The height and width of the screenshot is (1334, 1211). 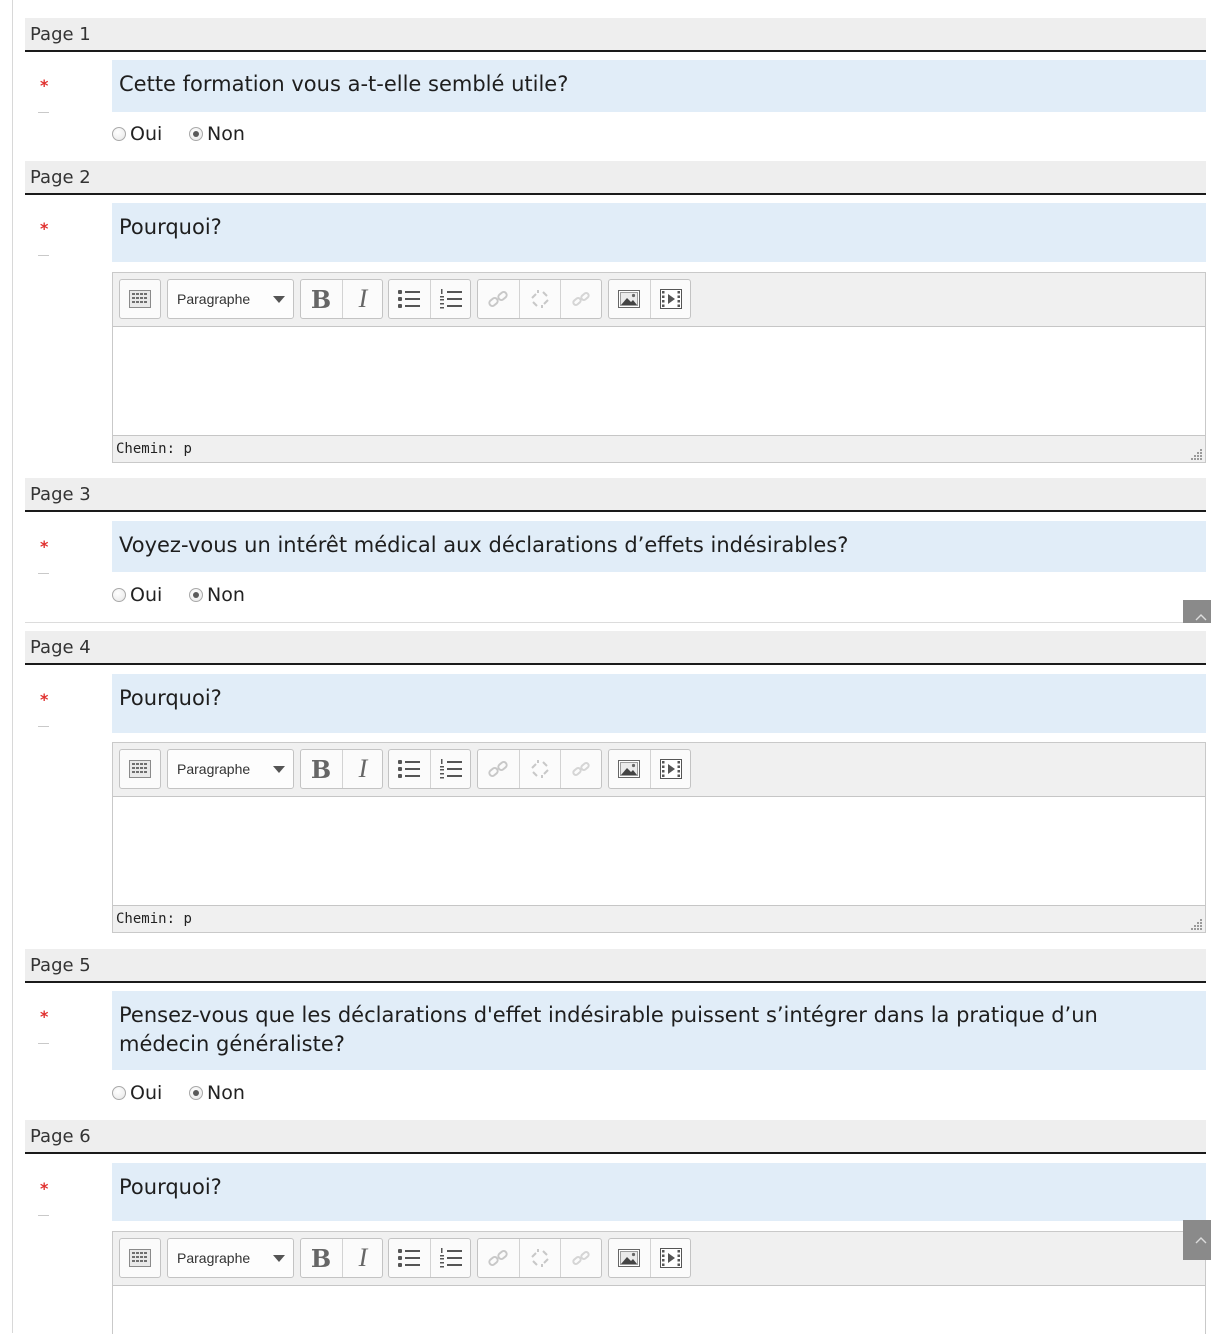 What do you see at coordinates (146, 449) in the screenshot?
I see `path-label: Chemin:` at bounding box center [146, 449].